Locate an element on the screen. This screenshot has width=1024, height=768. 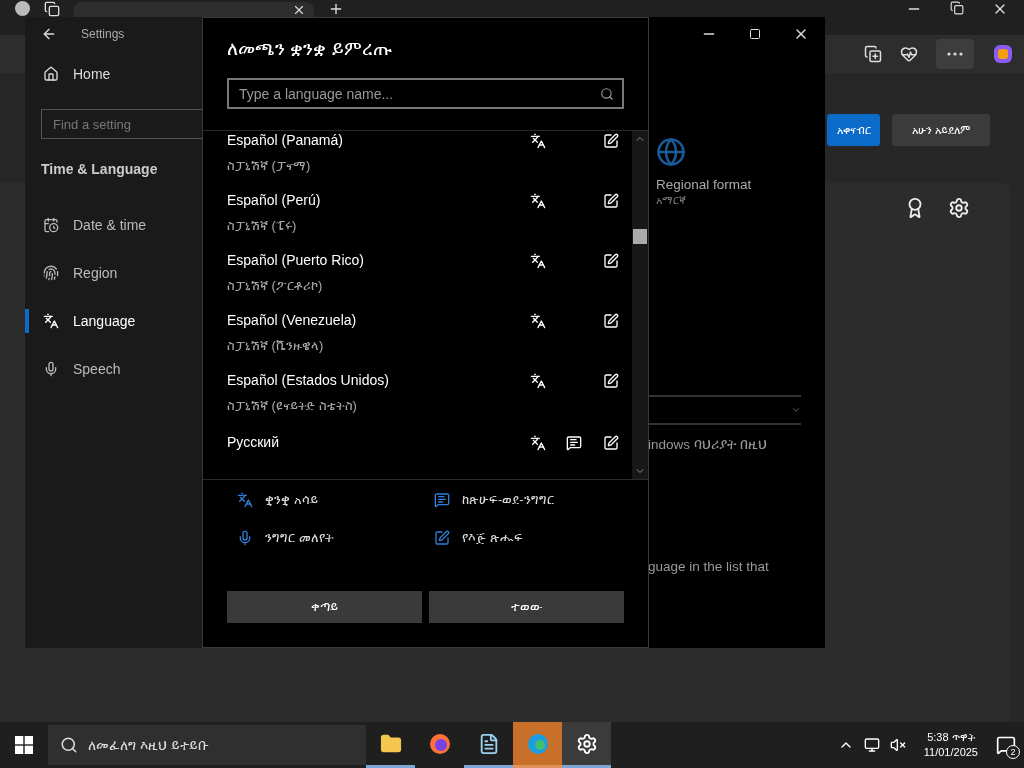
maximize-icon is located at coordinates (755, 34).